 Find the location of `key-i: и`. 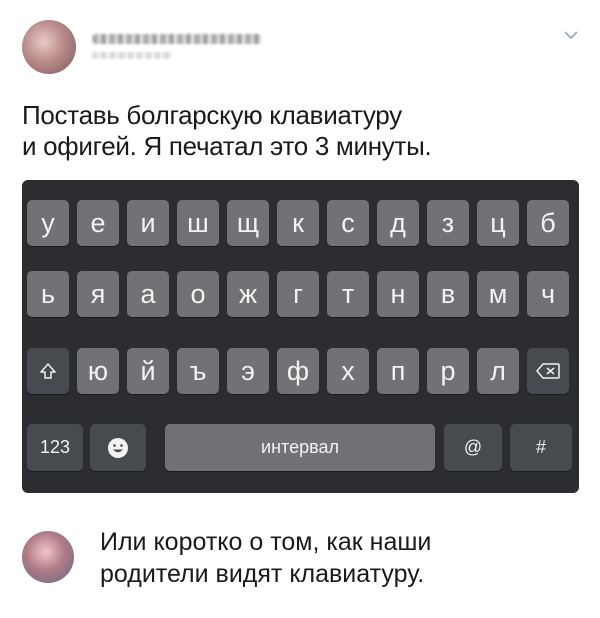

key-i: и is located at coordinates (148, 223).